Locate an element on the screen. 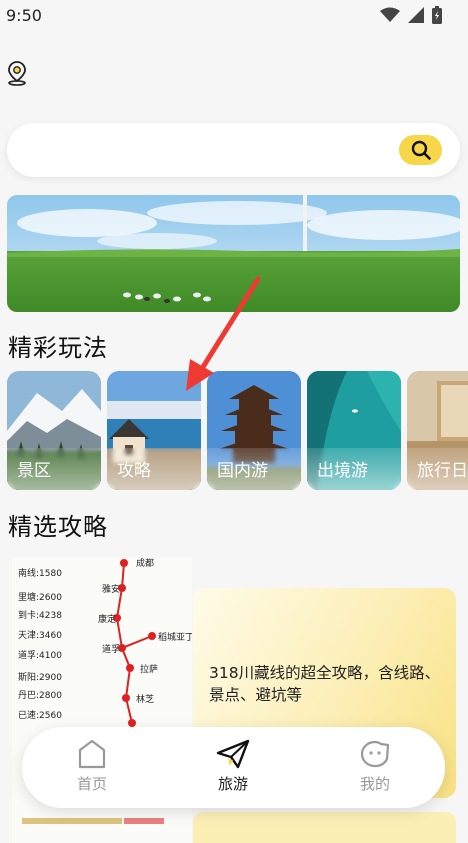  home-icon is located at coordinates (92, 754).